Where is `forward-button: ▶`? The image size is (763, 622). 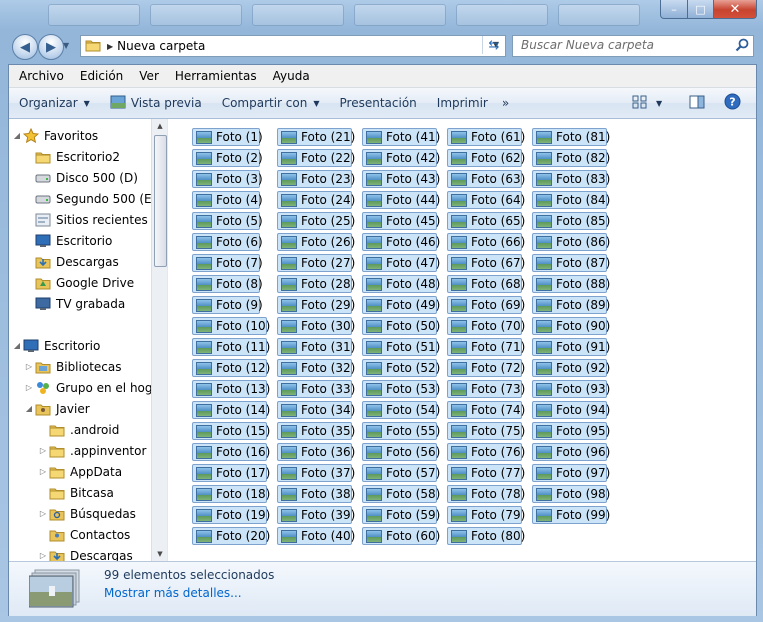
forward-button: ▶ is located at coordinates (51, 47).